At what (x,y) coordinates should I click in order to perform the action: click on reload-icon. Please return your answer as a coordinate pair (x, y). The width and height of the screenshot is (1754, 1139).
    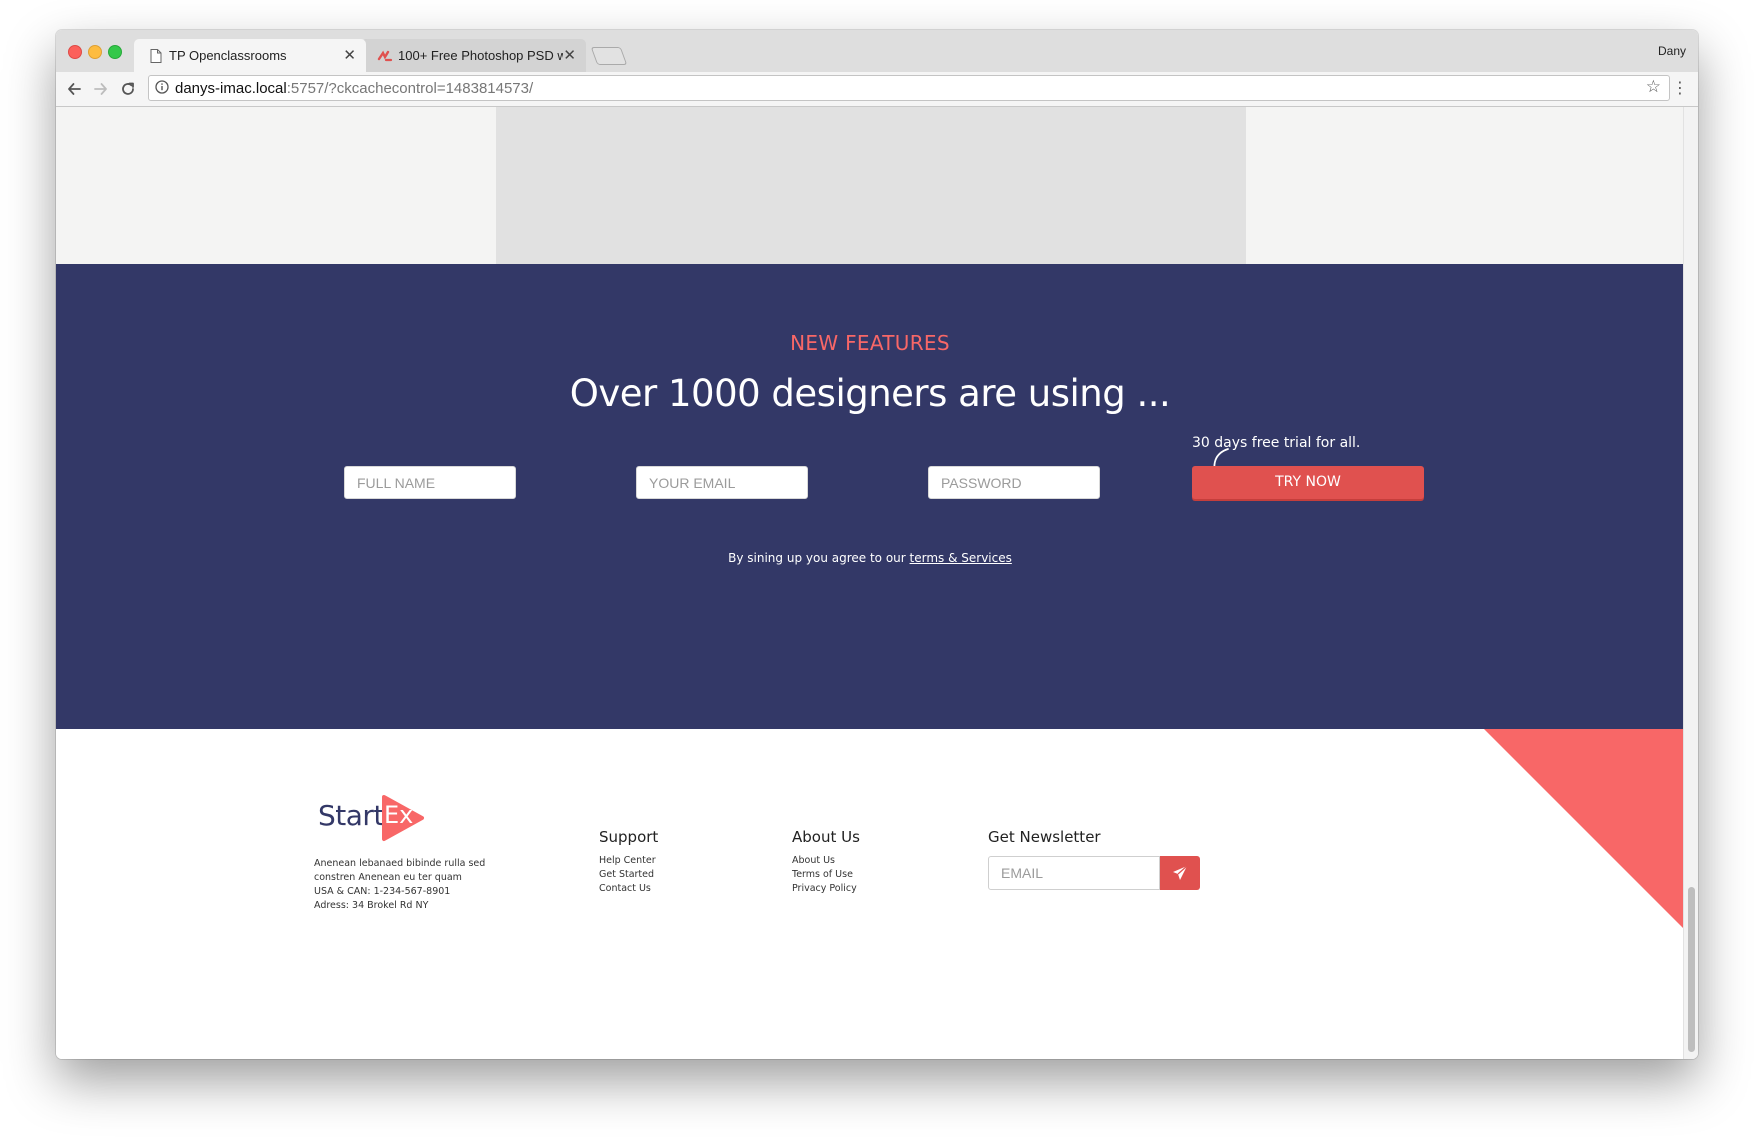
    Looking at the image, I should click on (128, 89).